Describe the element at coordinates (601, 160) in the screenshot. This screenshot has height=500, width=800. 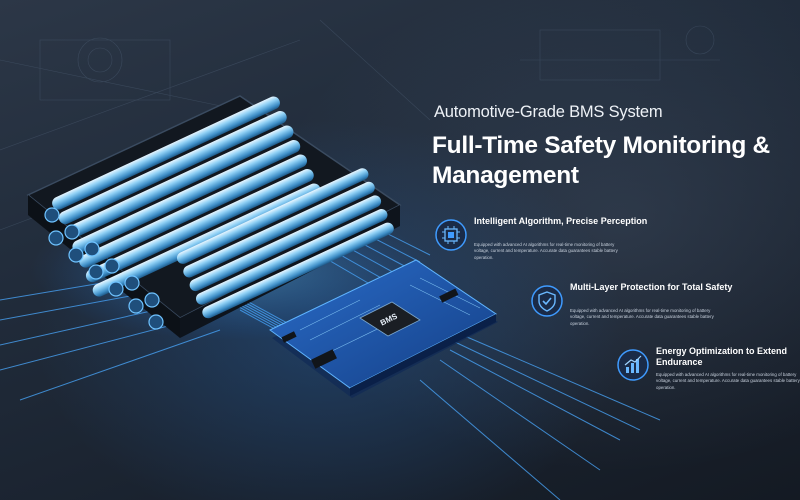
I see `page-title: Full-Time Safety Monitoring & Management` at that location.